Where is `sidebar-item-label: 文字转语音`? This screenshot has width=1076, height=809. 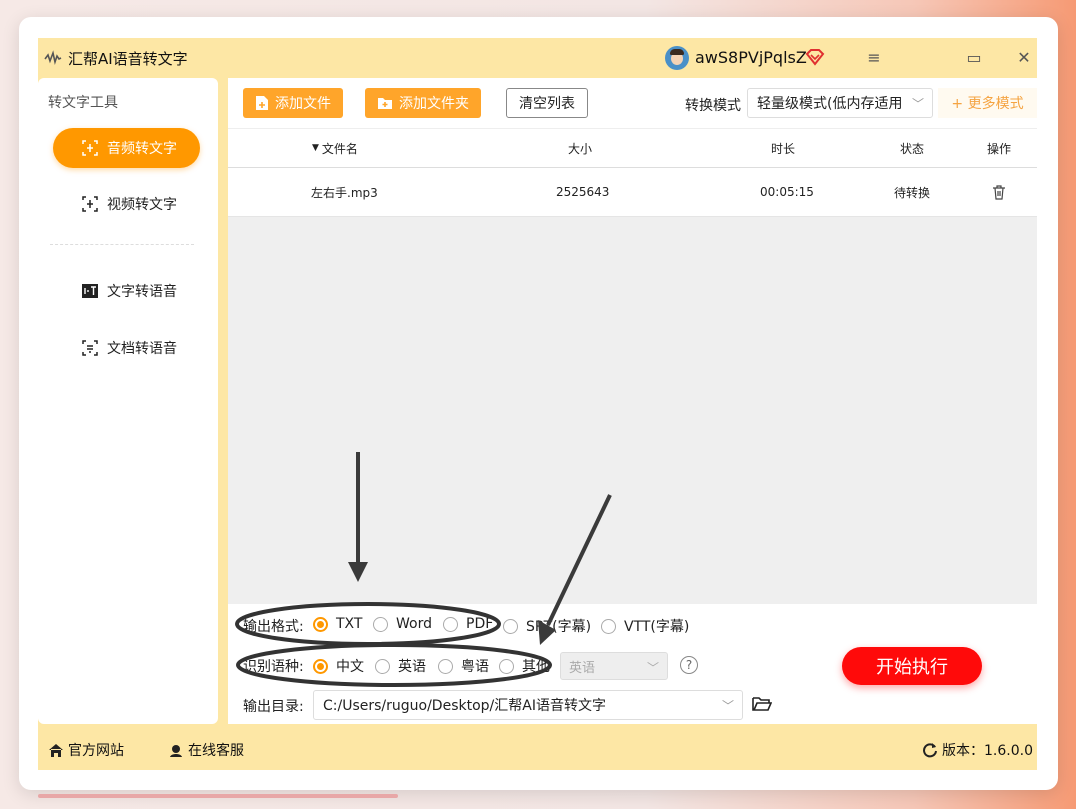
sidebar-item-label: 文字转语音 is located at coordinates (142, 292).